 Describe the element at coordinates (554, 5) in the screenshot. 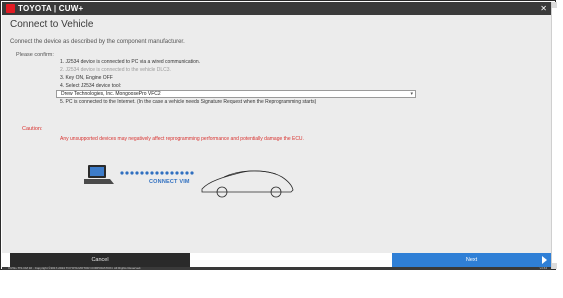

I see `scroll-up-button` at that location.